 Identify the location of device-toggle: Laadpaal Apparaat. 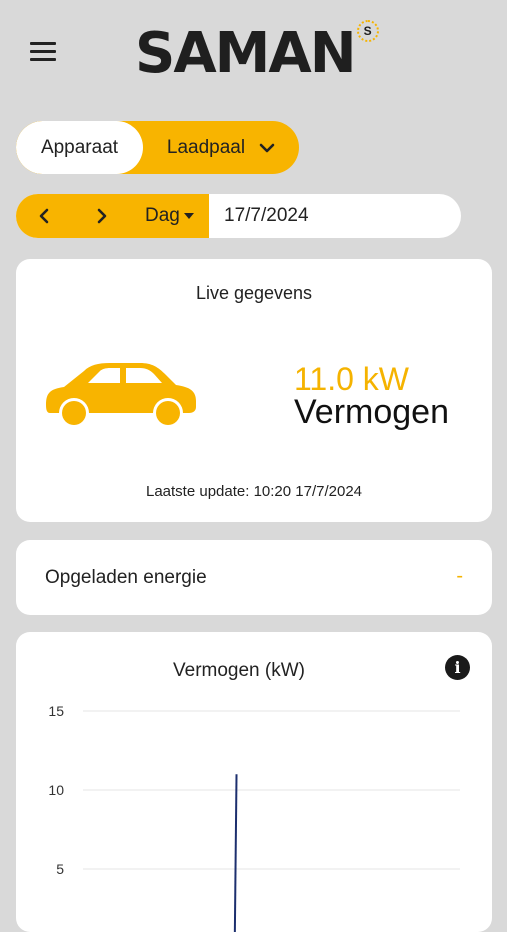
(157, 147).